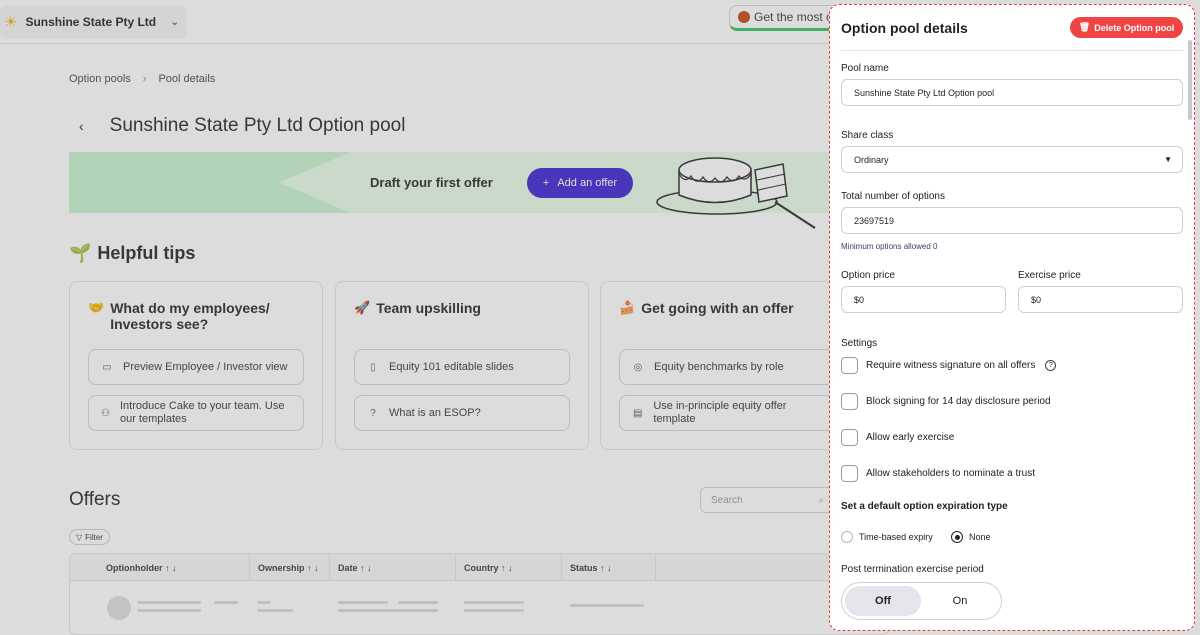  I want to click on radio-button, so click(847, 537).